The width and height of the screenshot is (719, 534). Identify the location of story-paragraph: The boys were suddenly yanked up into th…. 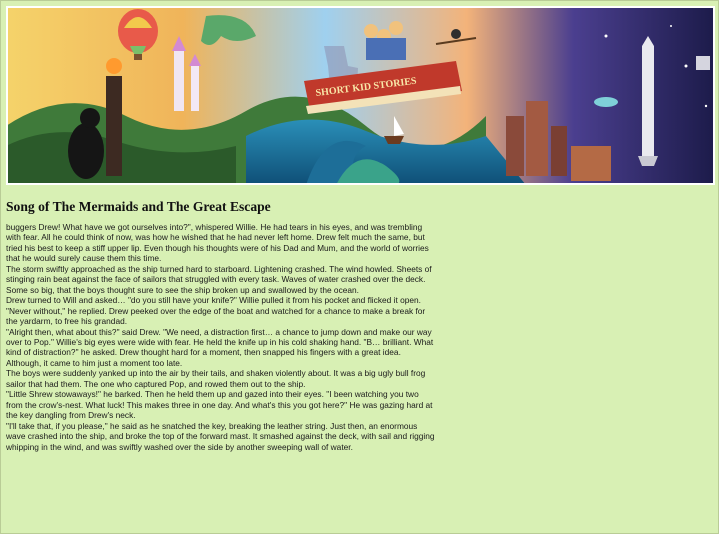
(216, 378).